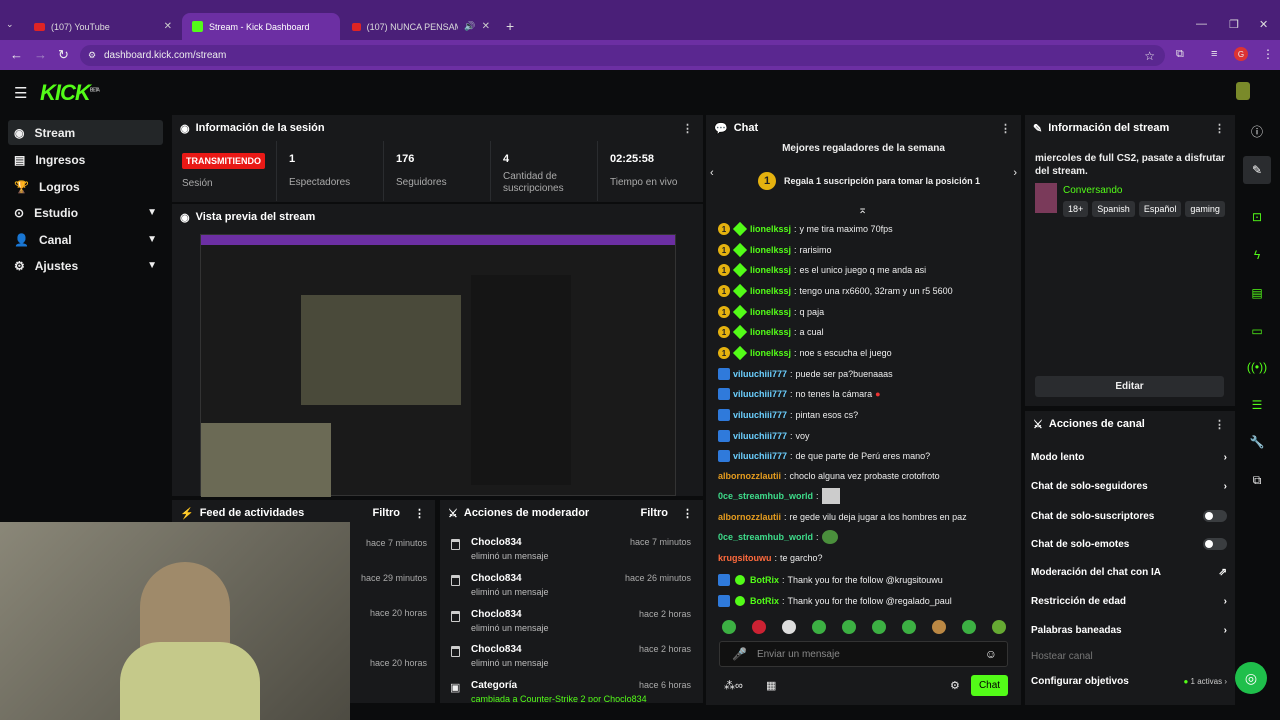 The height and width of the screenshot is (720, 1280). I want to click on microphone-icon: 🎤, so click(739, 654).